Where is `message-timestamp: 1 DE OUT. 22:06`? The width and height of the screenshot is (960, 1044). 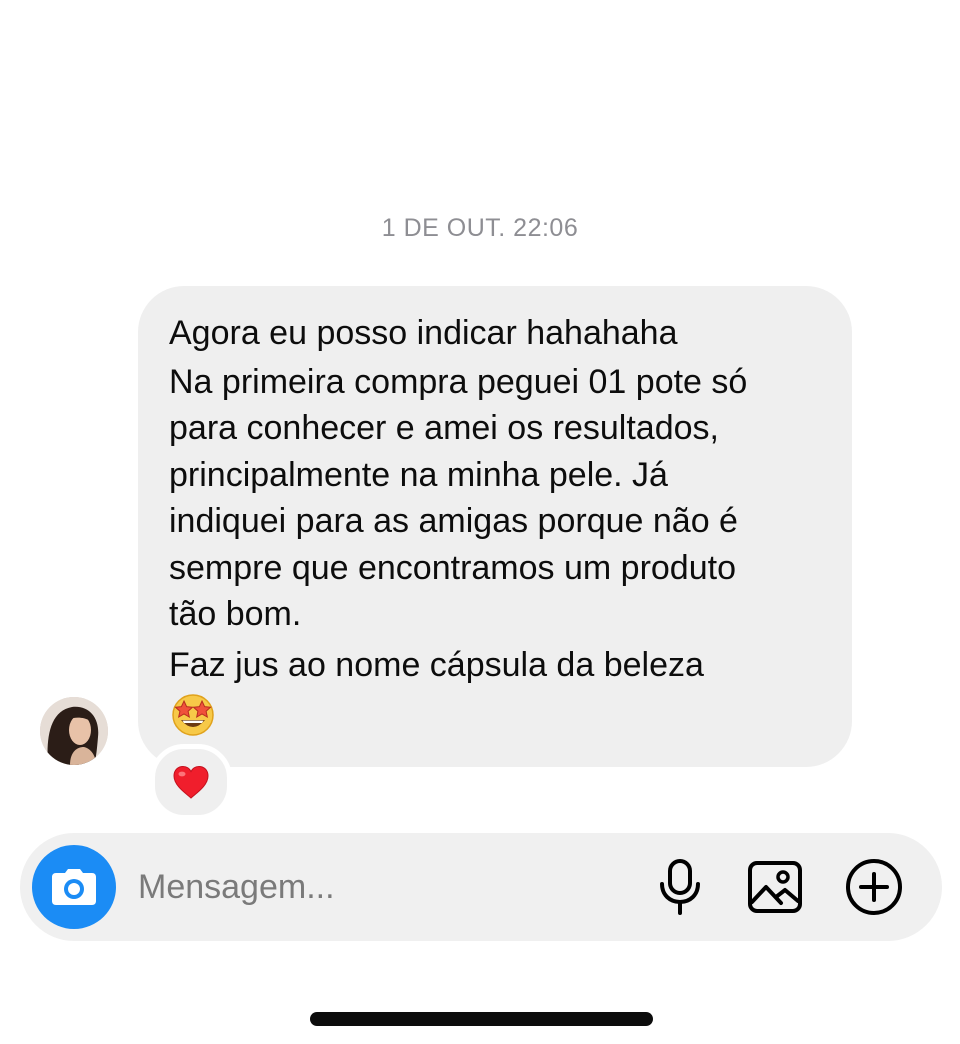
message-timestamp: 1 DE OUT. 22:06 is located at coordinates (480, 228).